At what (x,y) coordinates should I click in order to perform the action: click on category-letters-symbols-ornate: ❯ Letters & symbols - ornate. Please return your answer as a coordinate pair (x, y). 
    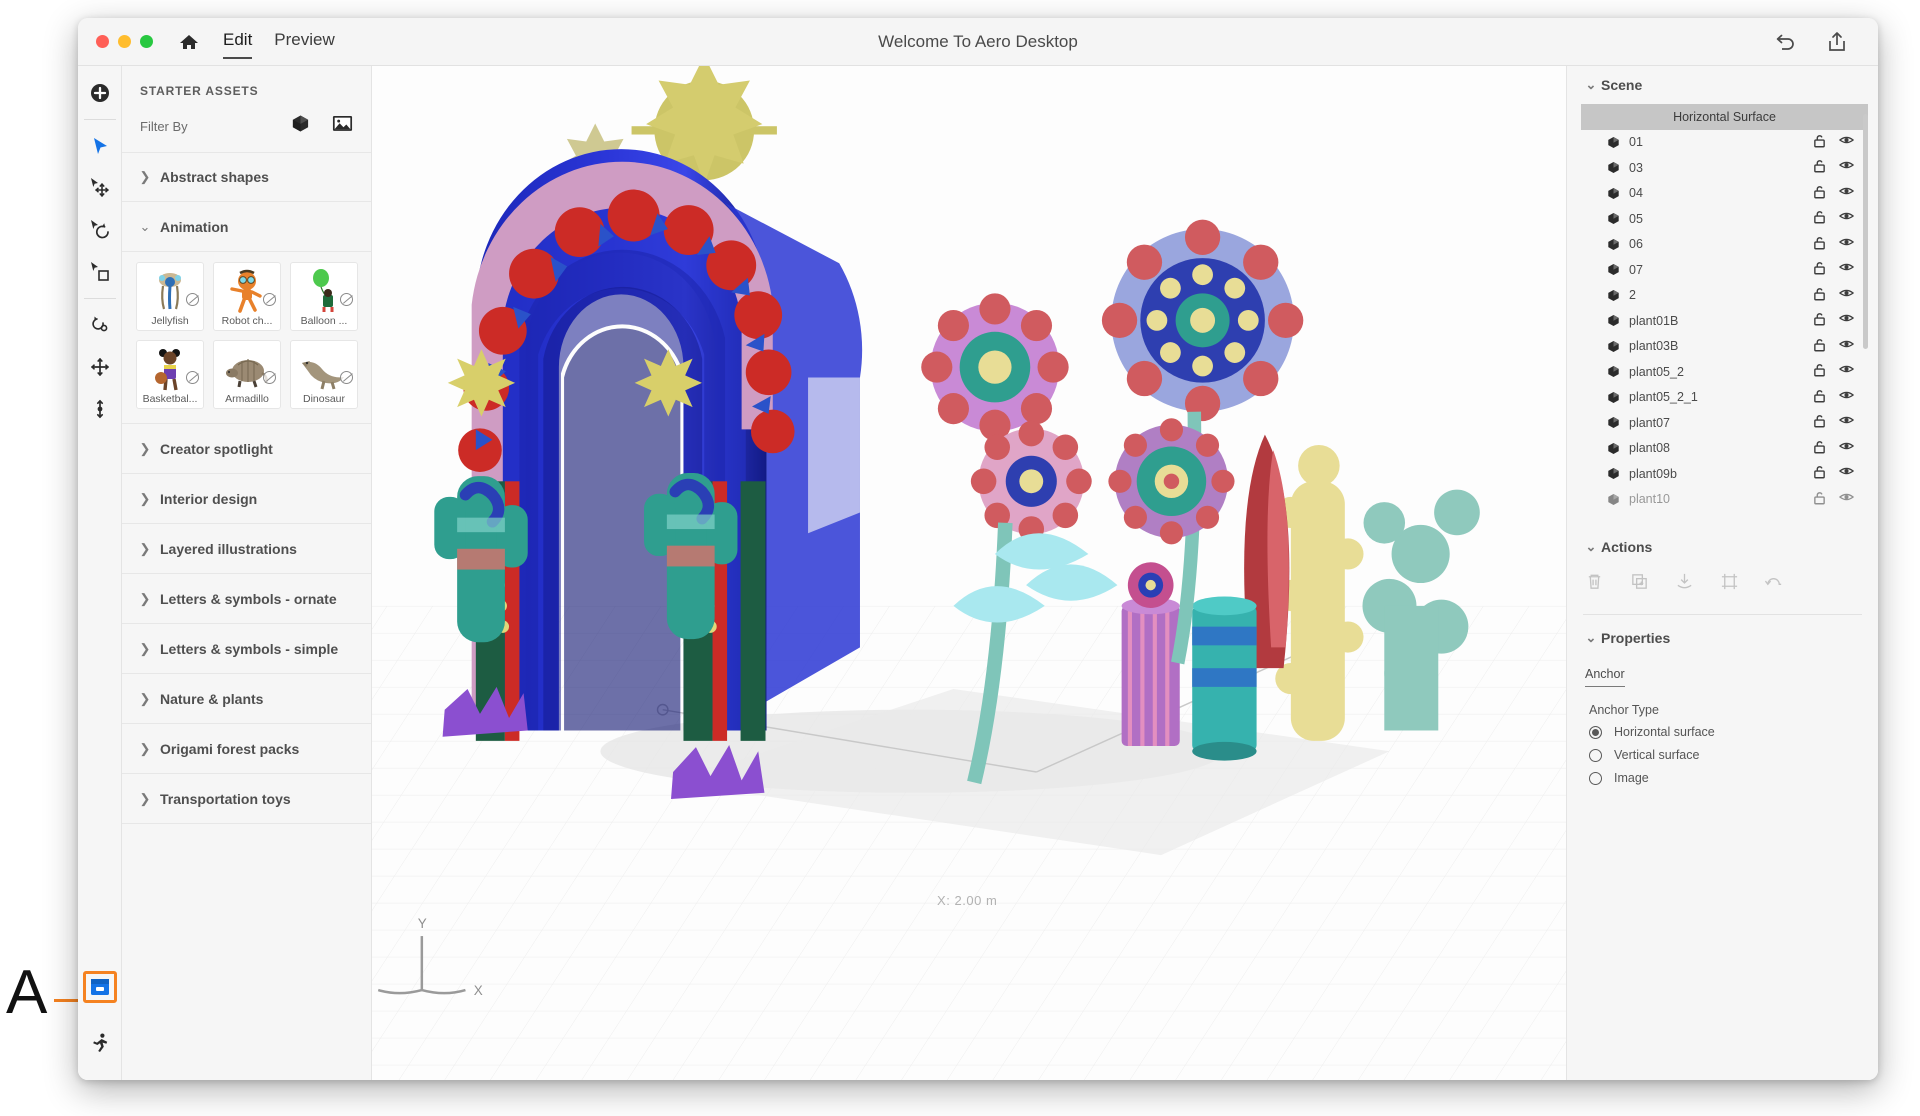
    Looking at the image, I should click on (246, 599).